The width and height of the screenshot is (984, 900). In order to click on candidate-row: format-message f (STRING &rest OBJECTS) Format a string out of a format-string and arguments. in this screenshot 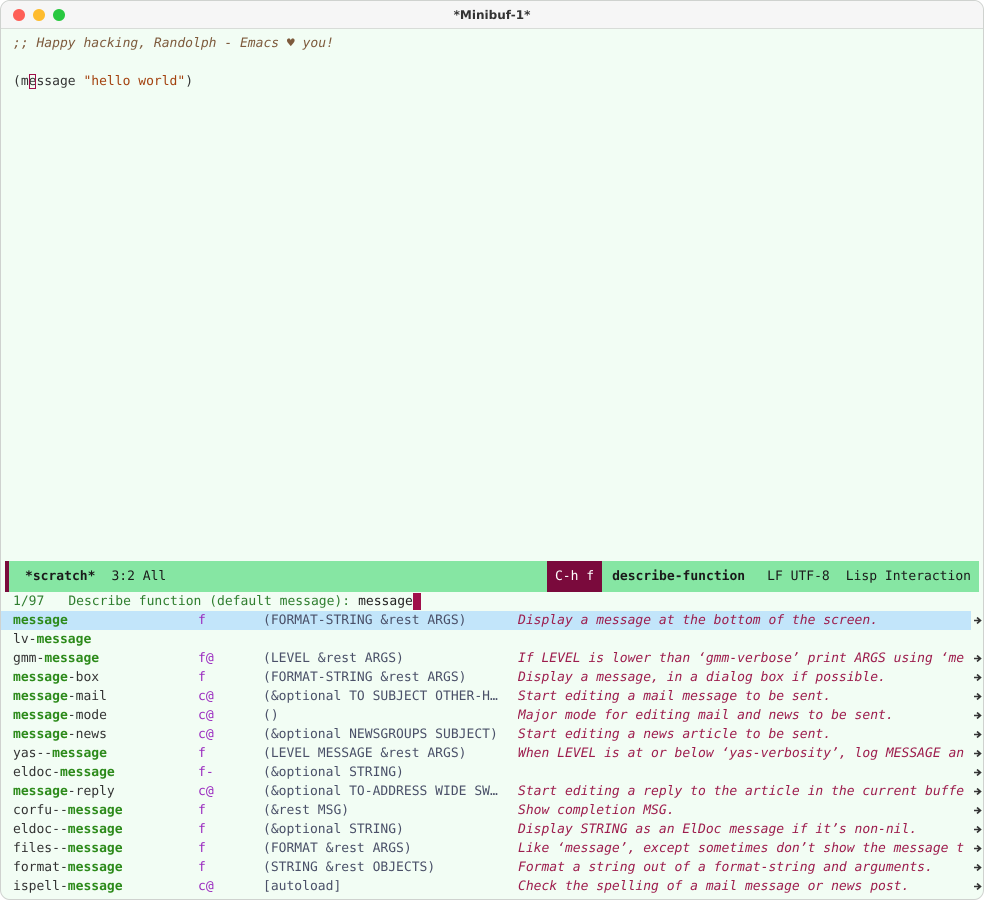, I will do `click(486, 867)`.